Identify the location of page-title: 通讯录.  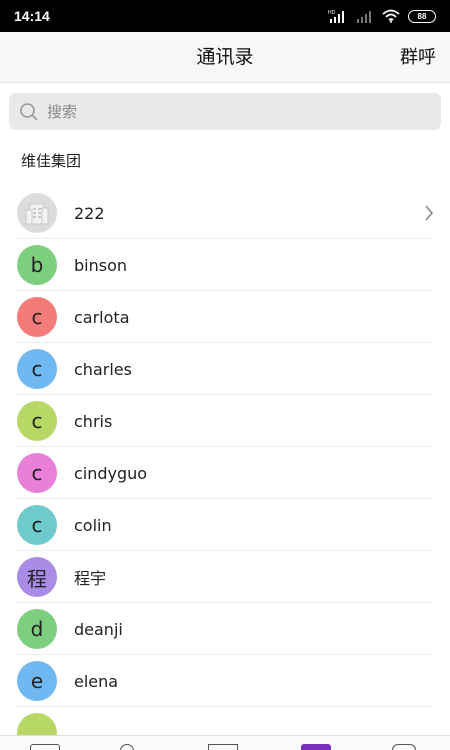
(225, 57).